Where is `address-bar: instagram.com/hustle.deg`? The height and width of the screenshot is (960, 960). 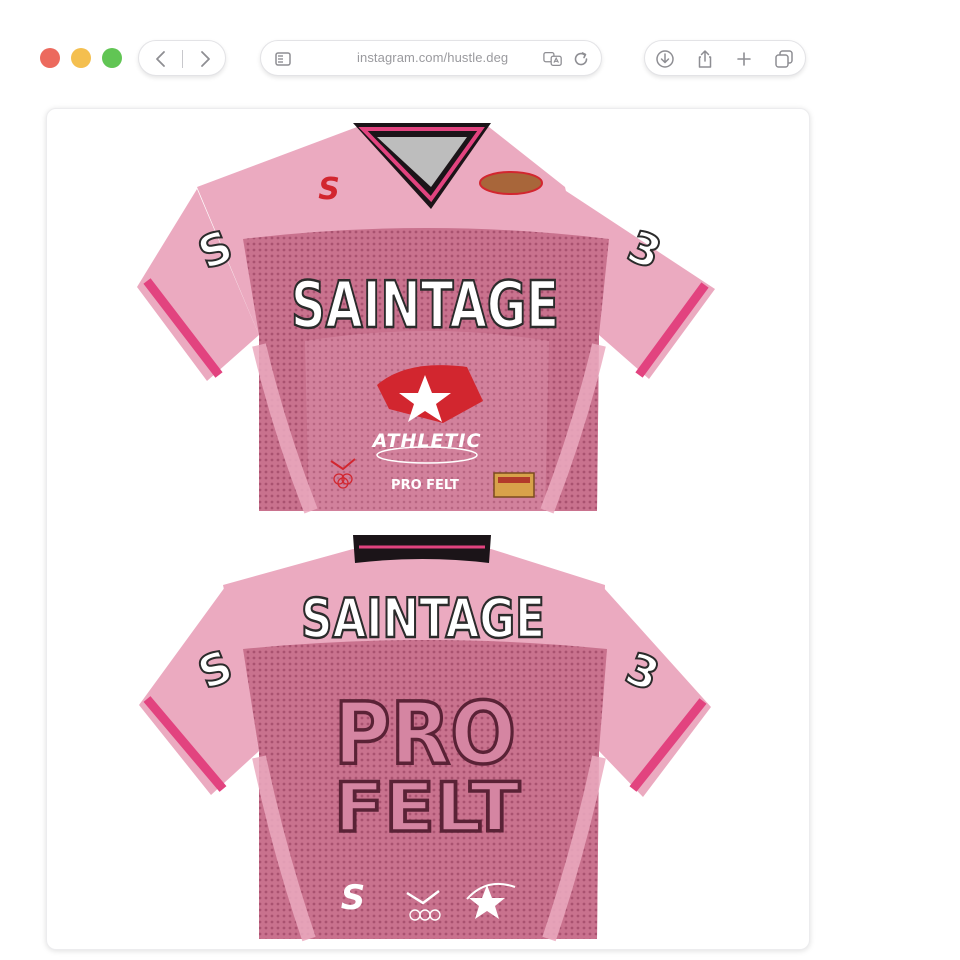
address-bar: instagram.com/hustle.deg is located at coordinates (431, 58).